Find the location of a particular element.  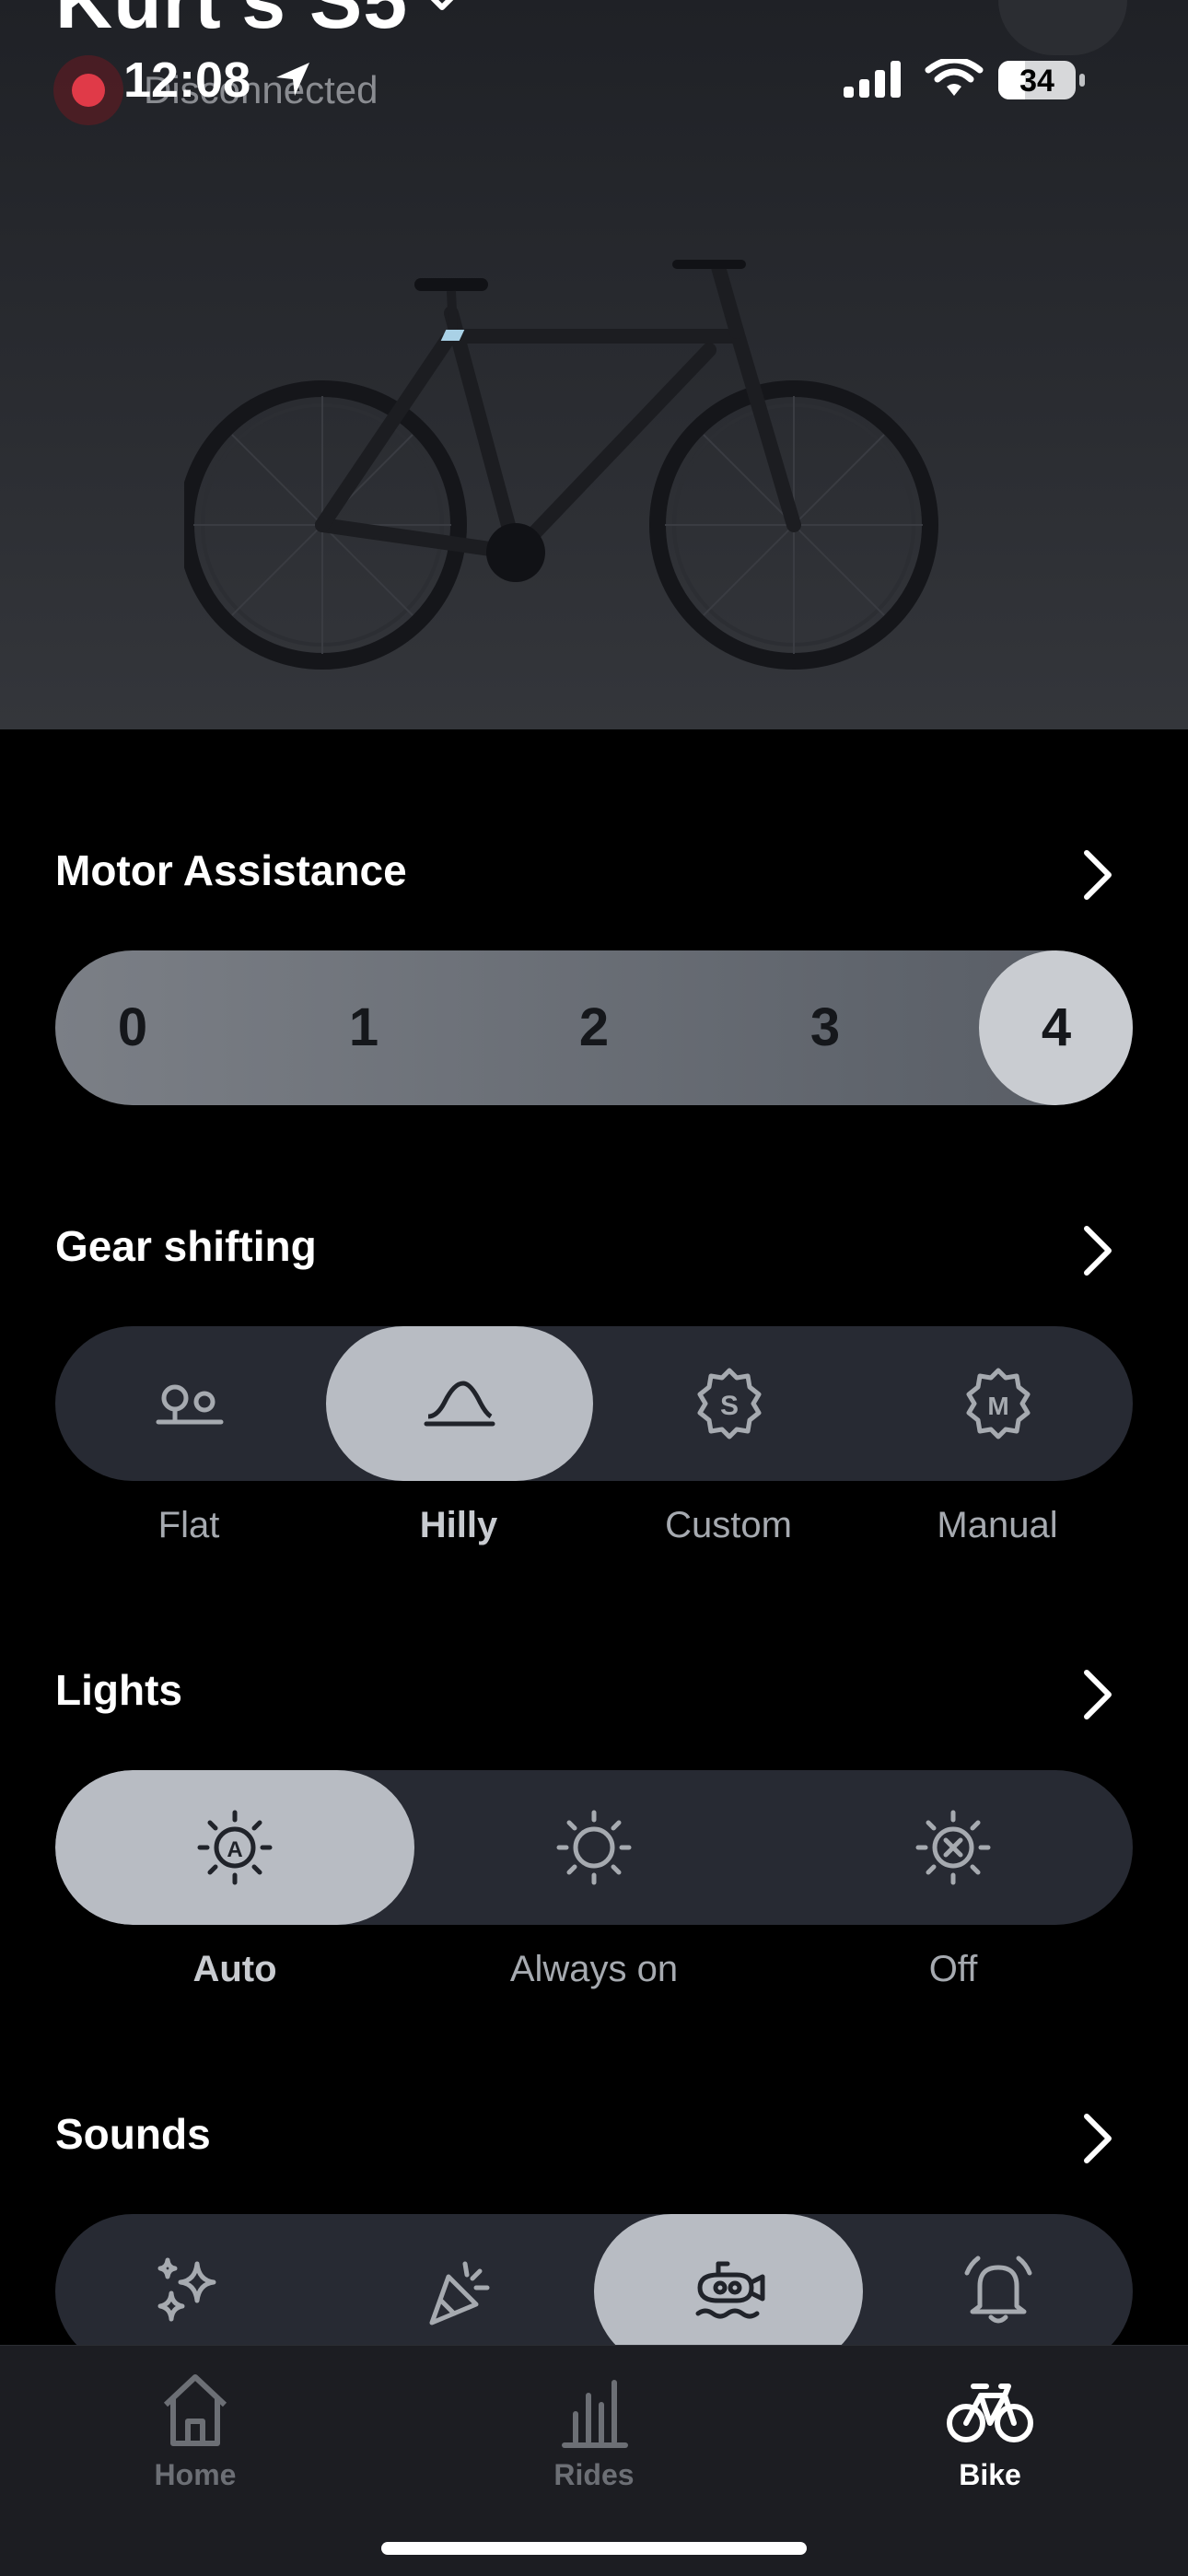

status-time: 12:08 is located at coordinates (187, 80).